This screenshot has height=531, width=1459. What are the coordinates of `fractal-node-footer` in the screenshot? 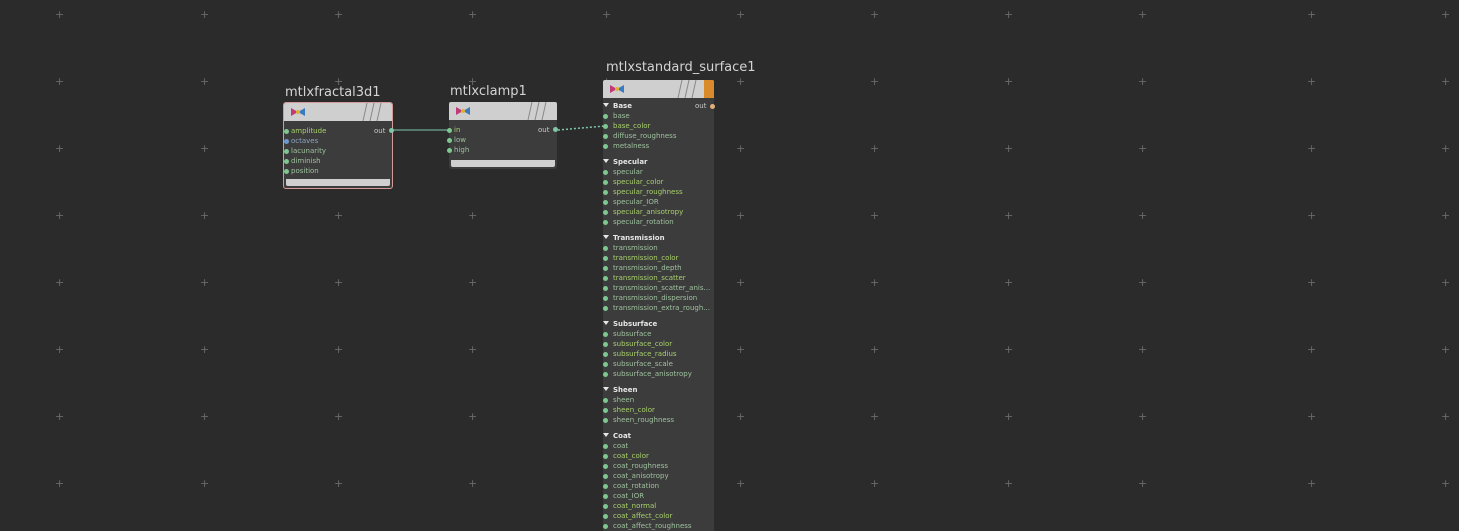 It's located at (338, 182).